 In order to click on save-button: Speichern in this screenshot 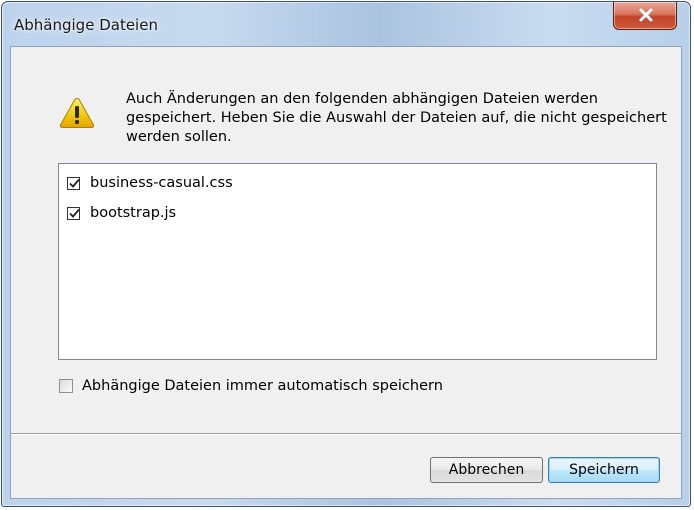, I will do `click(604, 470)`.